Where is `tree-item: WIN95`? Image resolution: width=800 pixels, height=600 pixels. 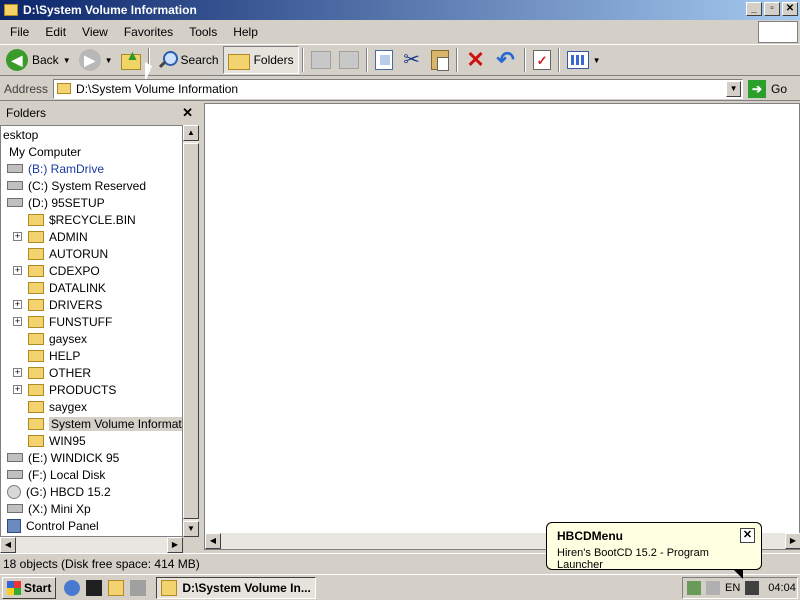
tree-item: WIN95 is located at coordinates (49, 440).